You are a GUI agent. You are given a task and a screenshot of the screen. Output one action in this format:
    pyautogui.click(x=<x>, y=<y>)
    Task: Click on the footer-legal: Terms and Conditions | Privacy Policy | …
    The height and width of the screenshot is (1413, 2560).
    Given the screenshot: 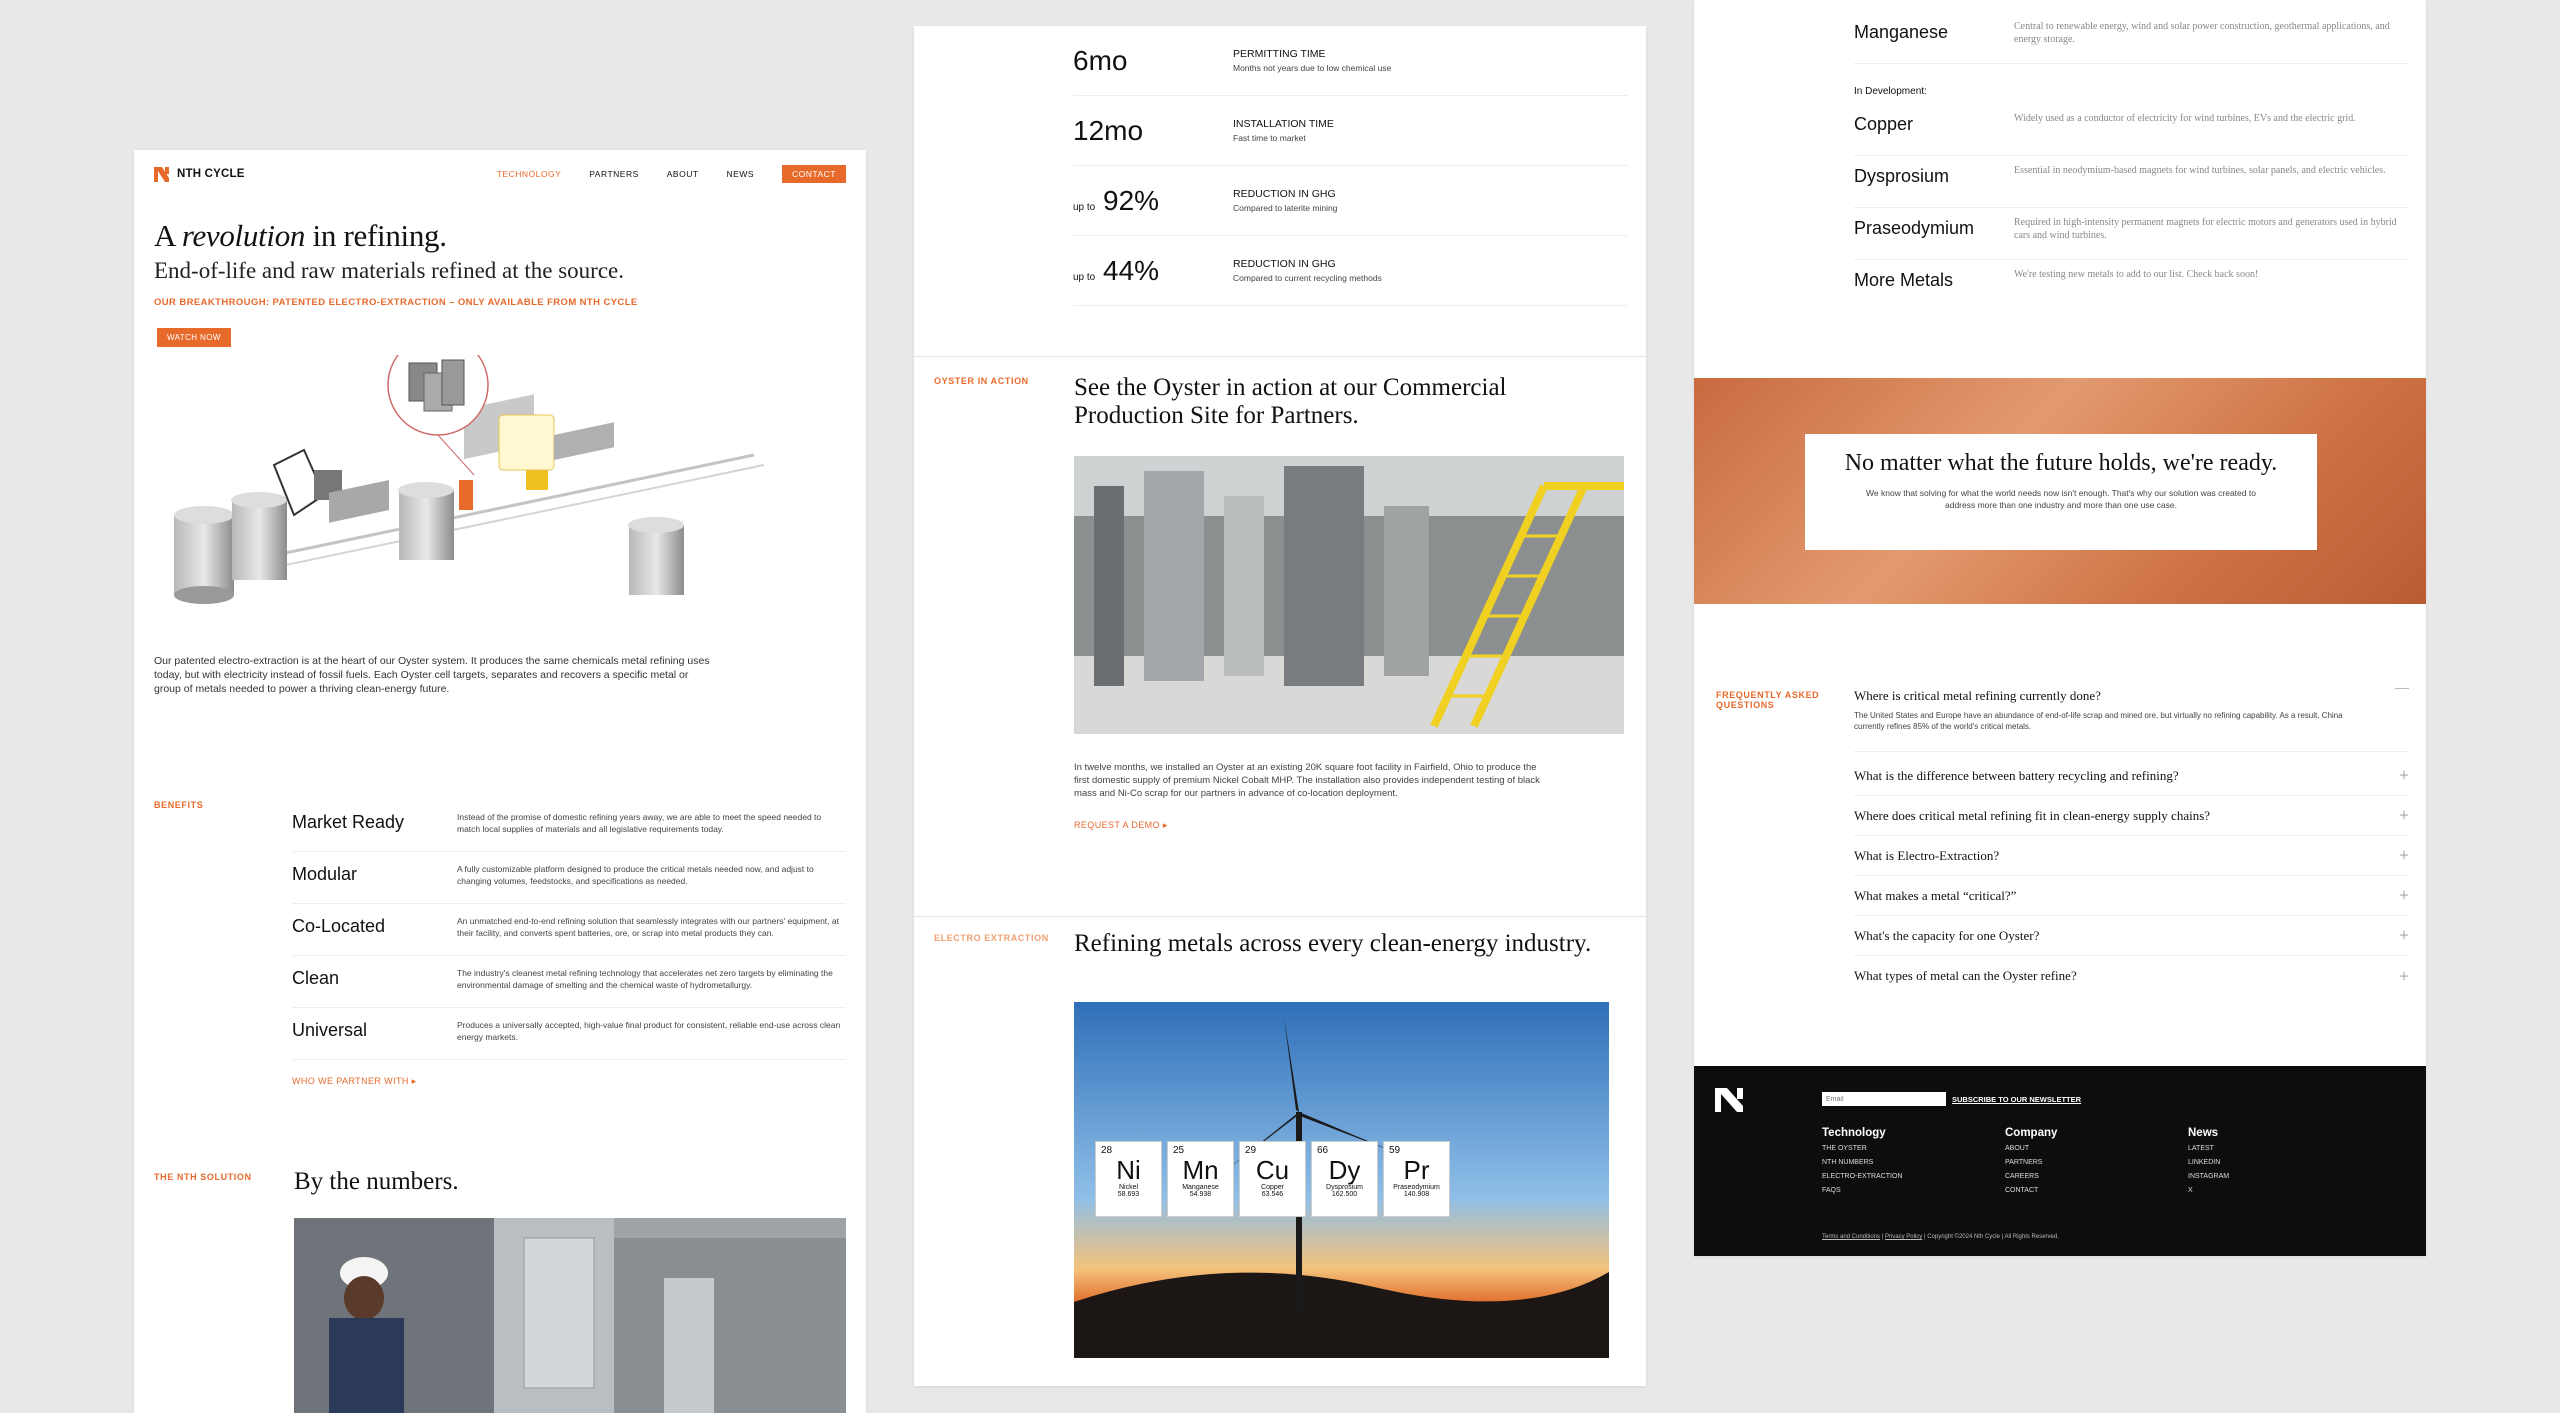 What is the action you would take?
    pyautogui.click(x=1940, y=1237)
    